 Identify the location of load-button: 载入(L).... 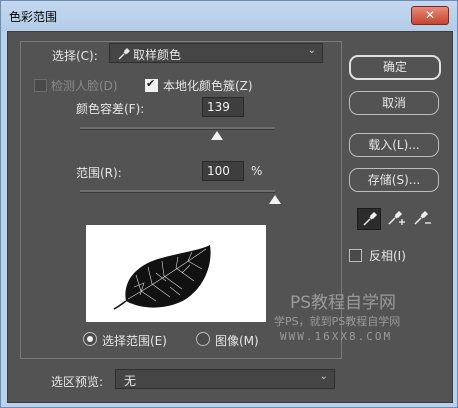
(394, 145).